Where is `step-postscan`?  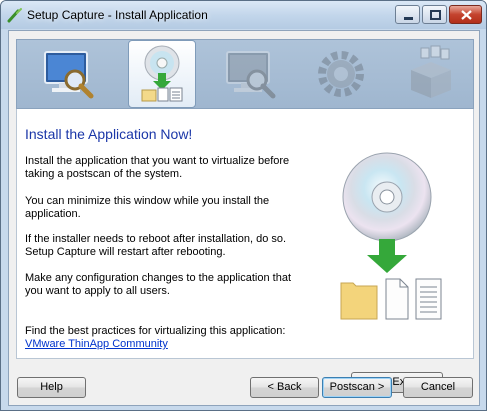 step-postscan is located at coordinates (251, 74).